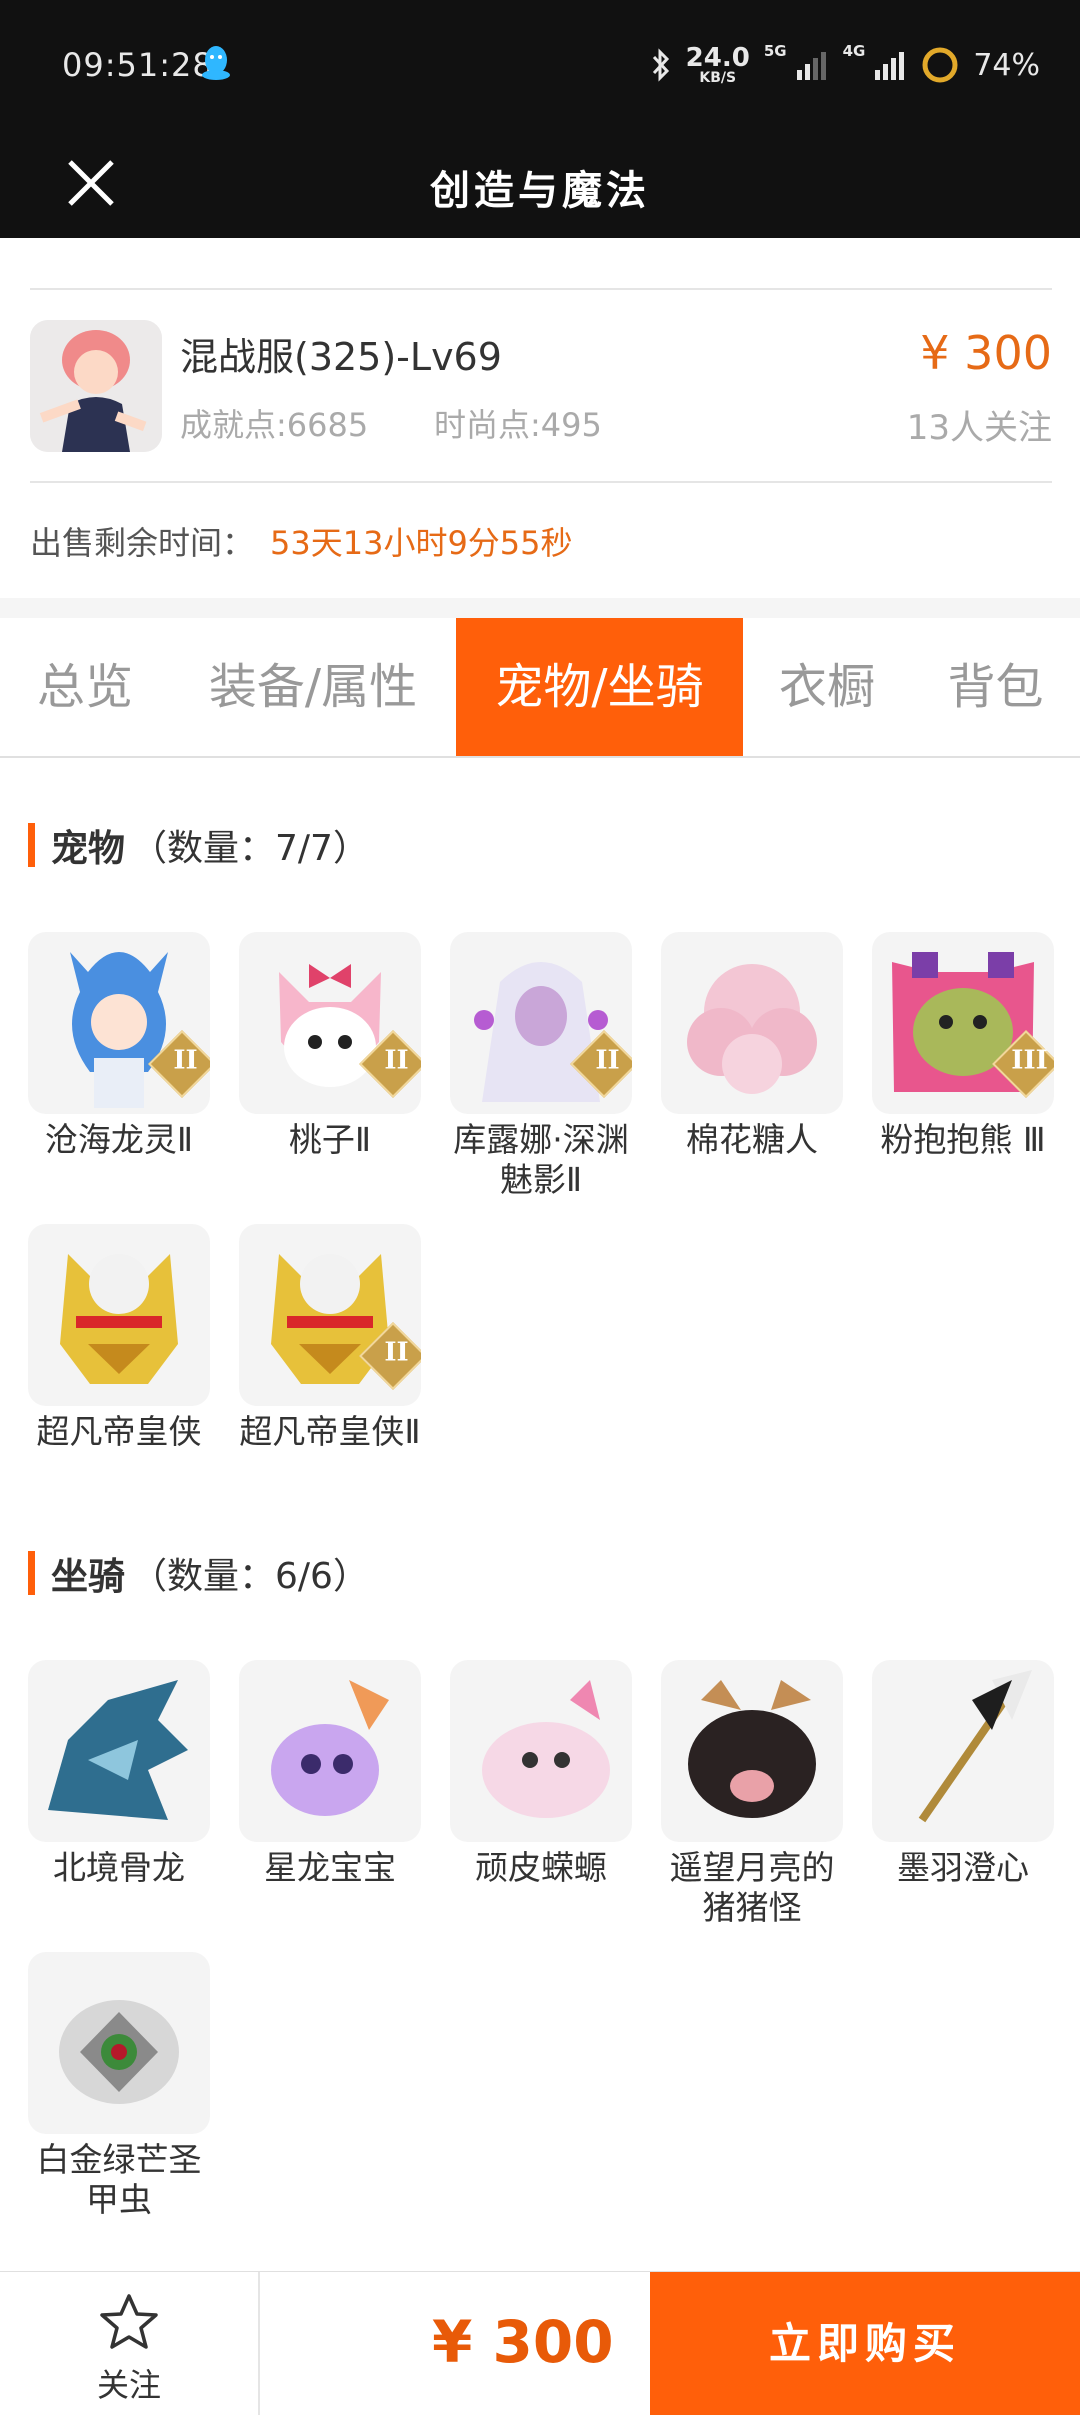 The image size is (1080, 2415). What do you see at coordinates (119, 2179) in the screenshot?
I see `item-label: 白金绿芒圣甲虫` at bounding box center [119, 2179].